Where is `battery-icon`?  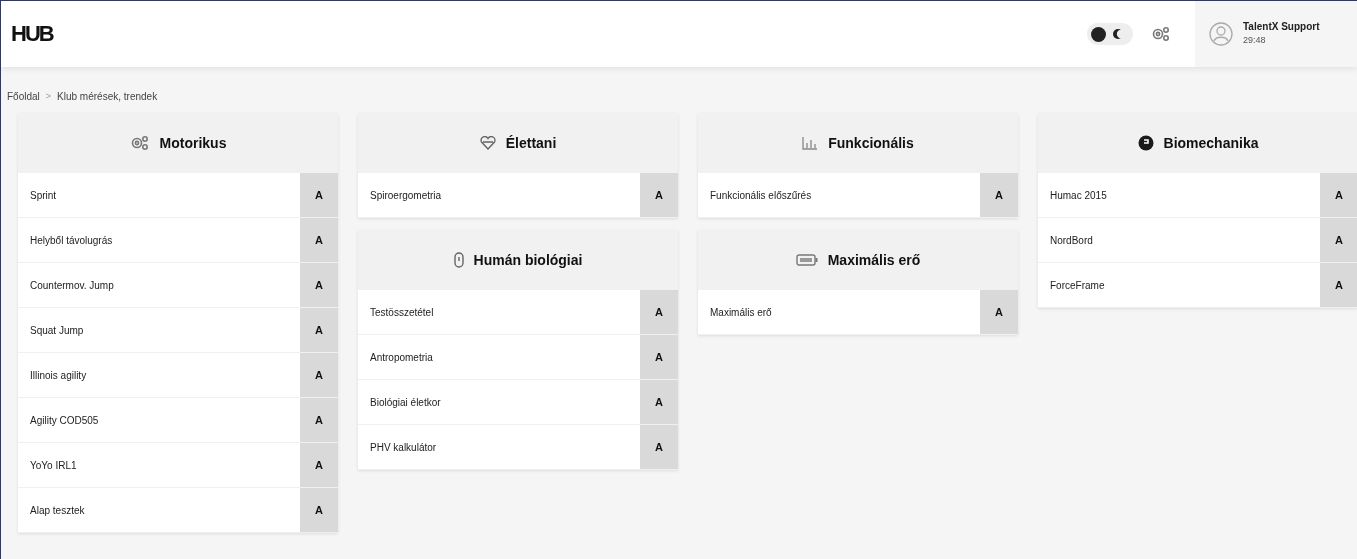 battery-icon is located at coordinates (806, 260).